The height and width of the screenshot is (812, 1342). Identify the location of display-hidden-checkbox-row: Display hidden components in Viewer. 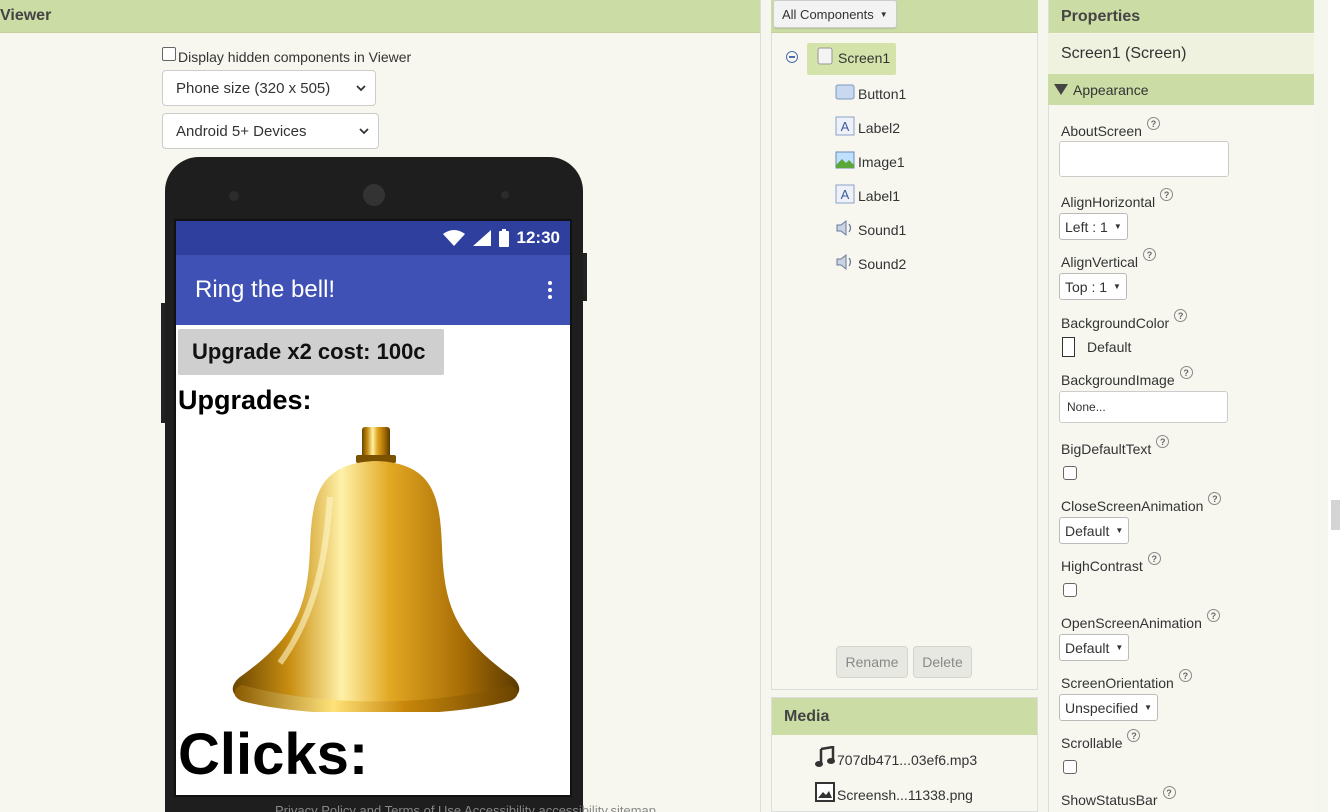
(286, 56).